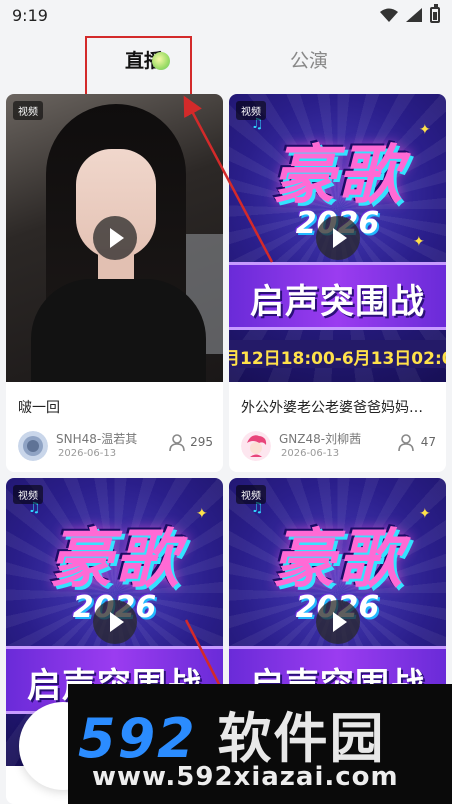 The width and height of the screenshot is (452, 804). What do you see at coordinates (337, 359) in the screenshot?
I see `poster-date: 月12日18:00-6月13日02:0` at bounding box center [337, 359].